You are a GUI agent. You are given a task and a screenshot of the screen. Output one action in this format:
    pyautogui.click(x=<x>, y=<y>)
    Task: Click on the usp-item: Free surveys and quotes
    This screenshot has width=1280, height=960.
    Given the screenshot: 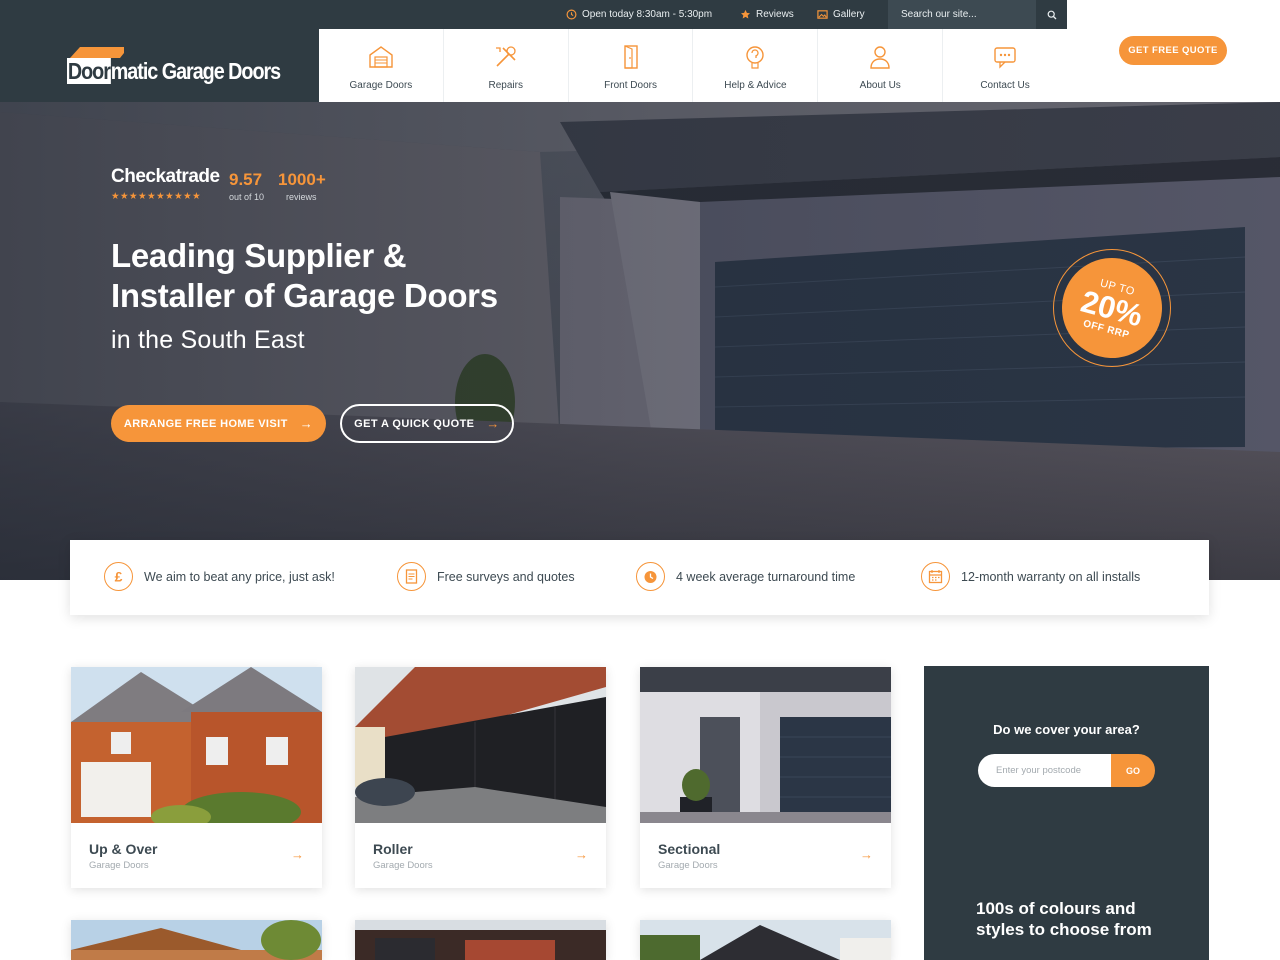 What is the action you would take?
    pyautogui.click(x=486, y=576)
    